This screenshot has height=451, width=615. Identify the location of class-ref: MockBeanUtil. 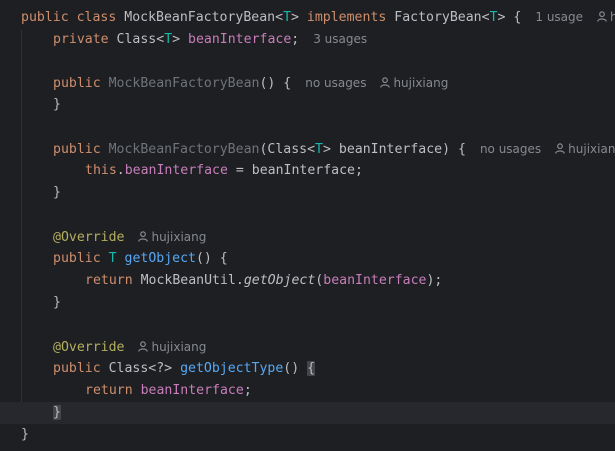
(188, 280).